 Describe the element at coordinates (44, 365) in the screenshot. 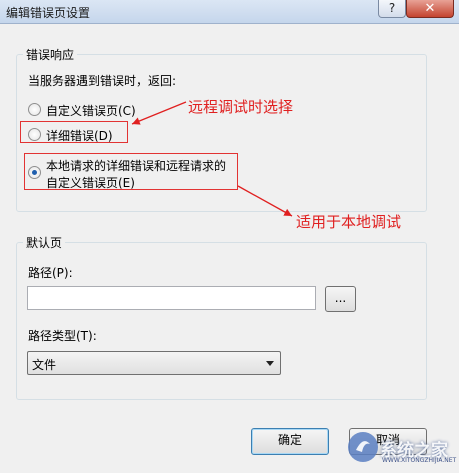

I see `path-type-value: 文件` at that location.